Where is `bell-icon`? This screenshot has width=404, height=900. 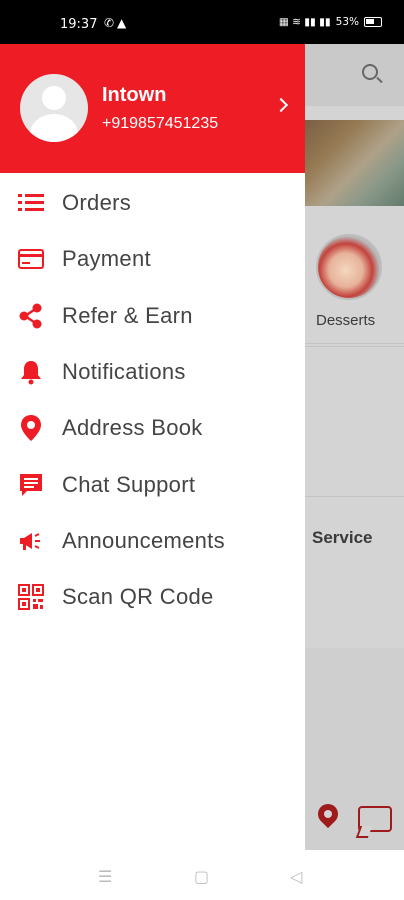 bell-icon is located at coordinates (31, 372).